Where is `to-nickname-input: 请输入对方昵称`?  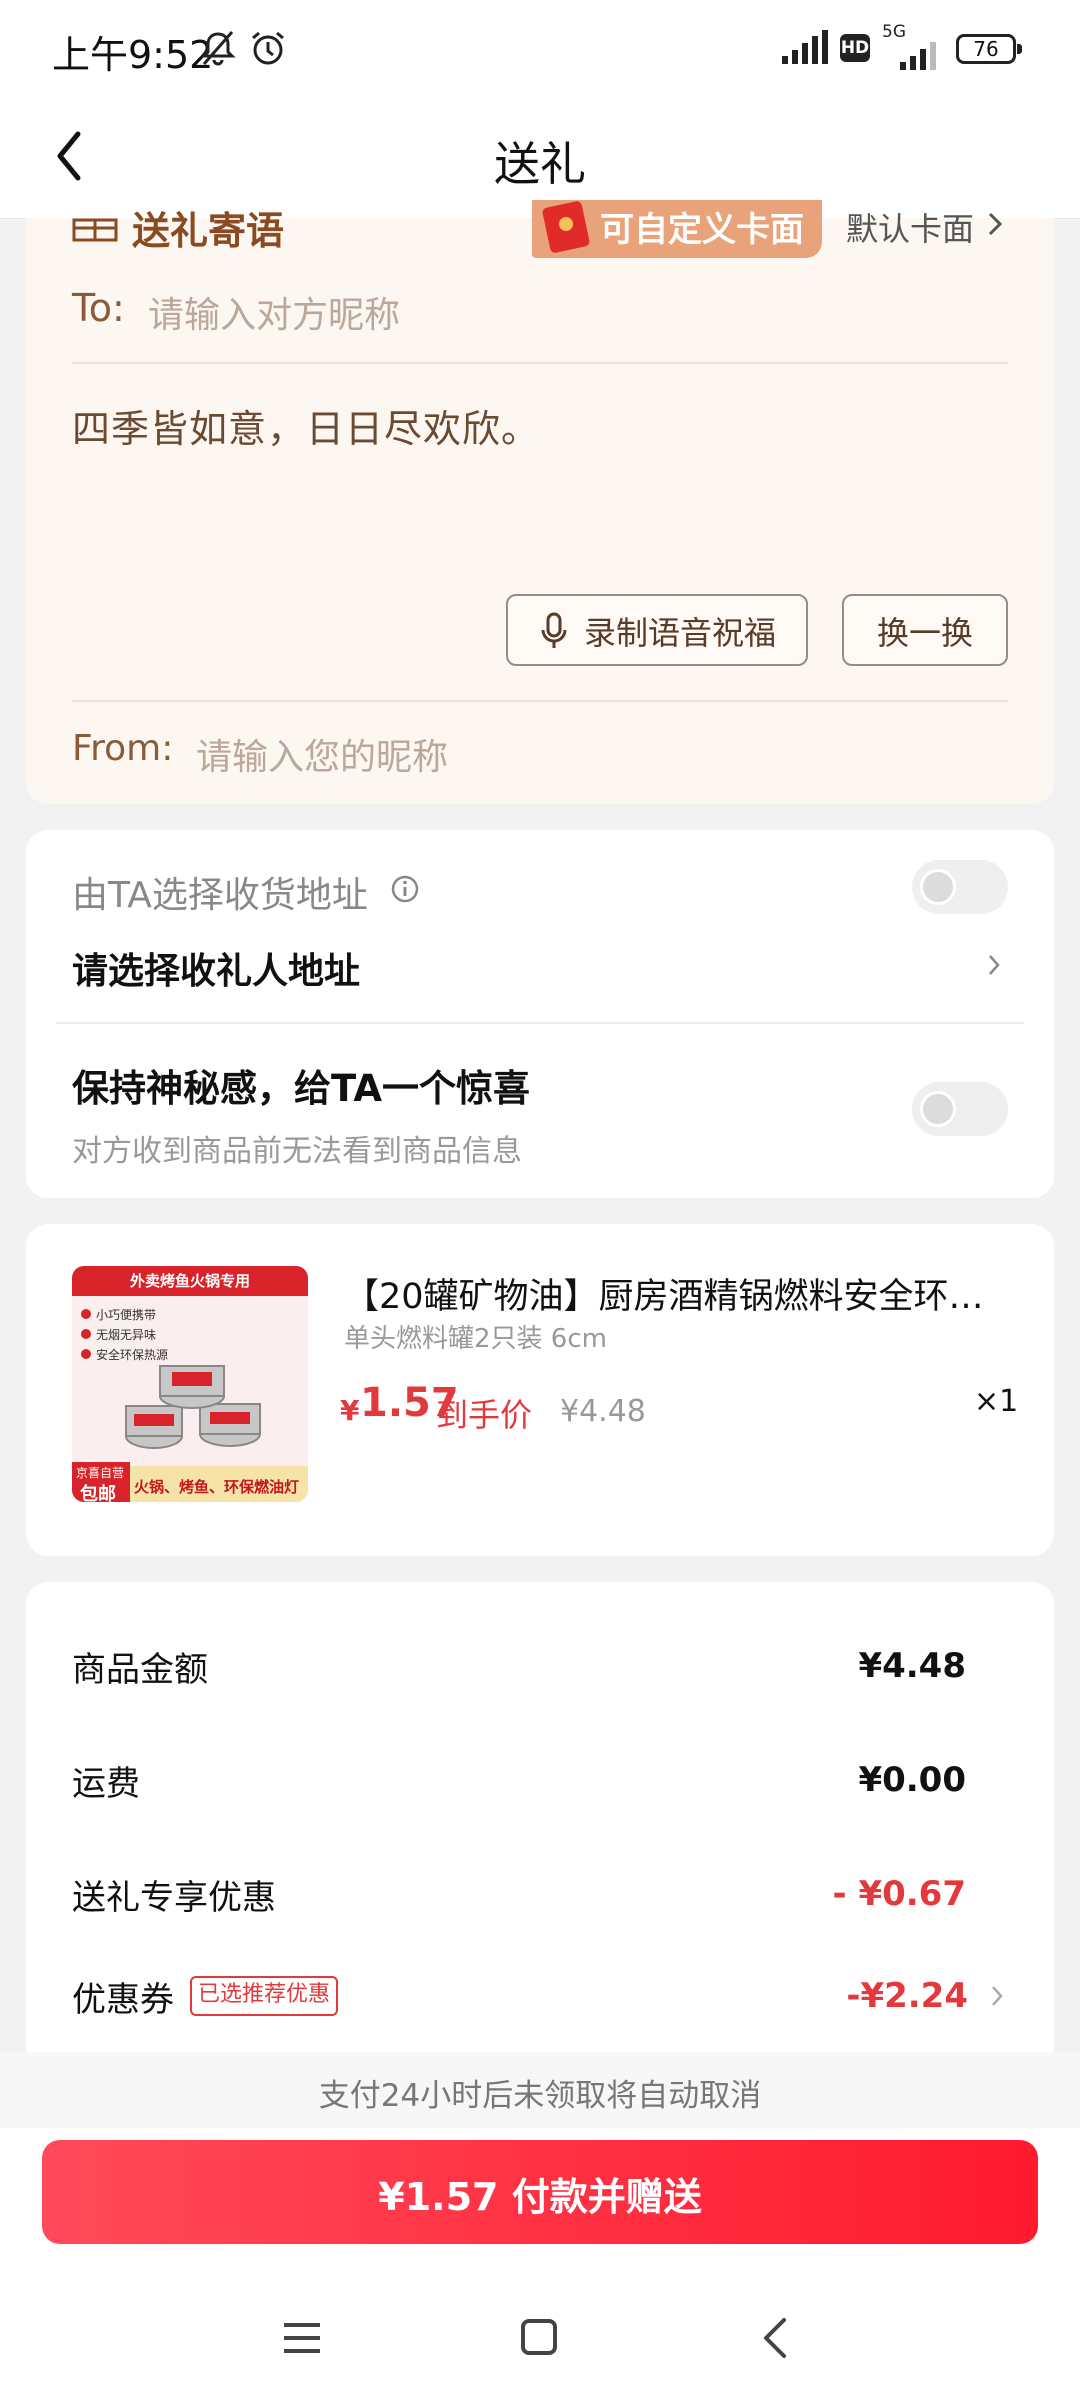
to-nickname-input: 请输入对方昵称 is located at coordinates (274, 312).